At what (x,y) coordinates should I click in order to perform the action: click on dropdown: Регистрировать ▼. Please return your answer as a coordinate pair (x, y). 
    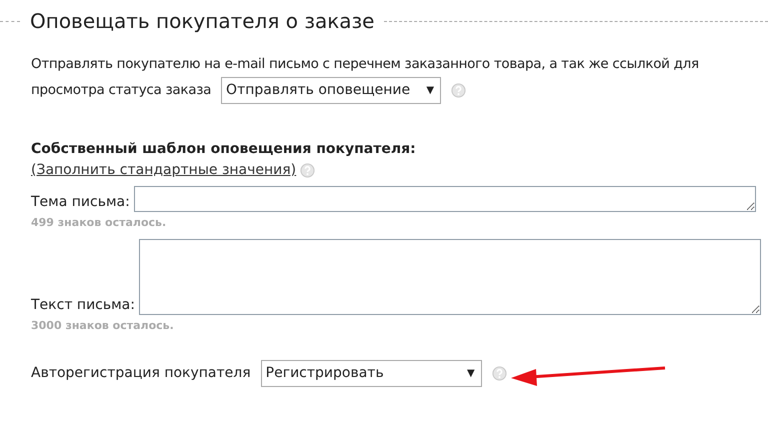
    Looking at the image, I should click on (371, 373).